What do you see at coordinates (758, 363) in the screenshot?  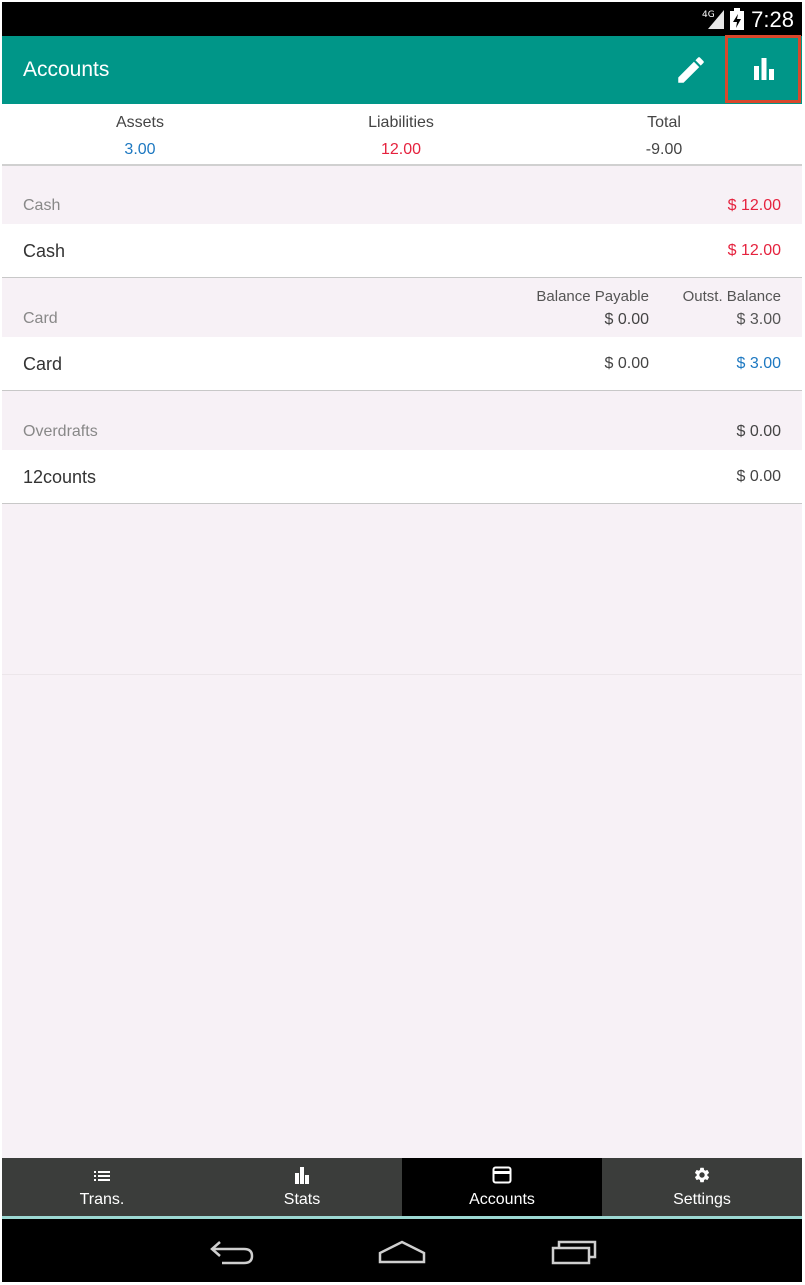 I see `account-outstanding-balance: $ 3.00` at bounding box center [758, 363].